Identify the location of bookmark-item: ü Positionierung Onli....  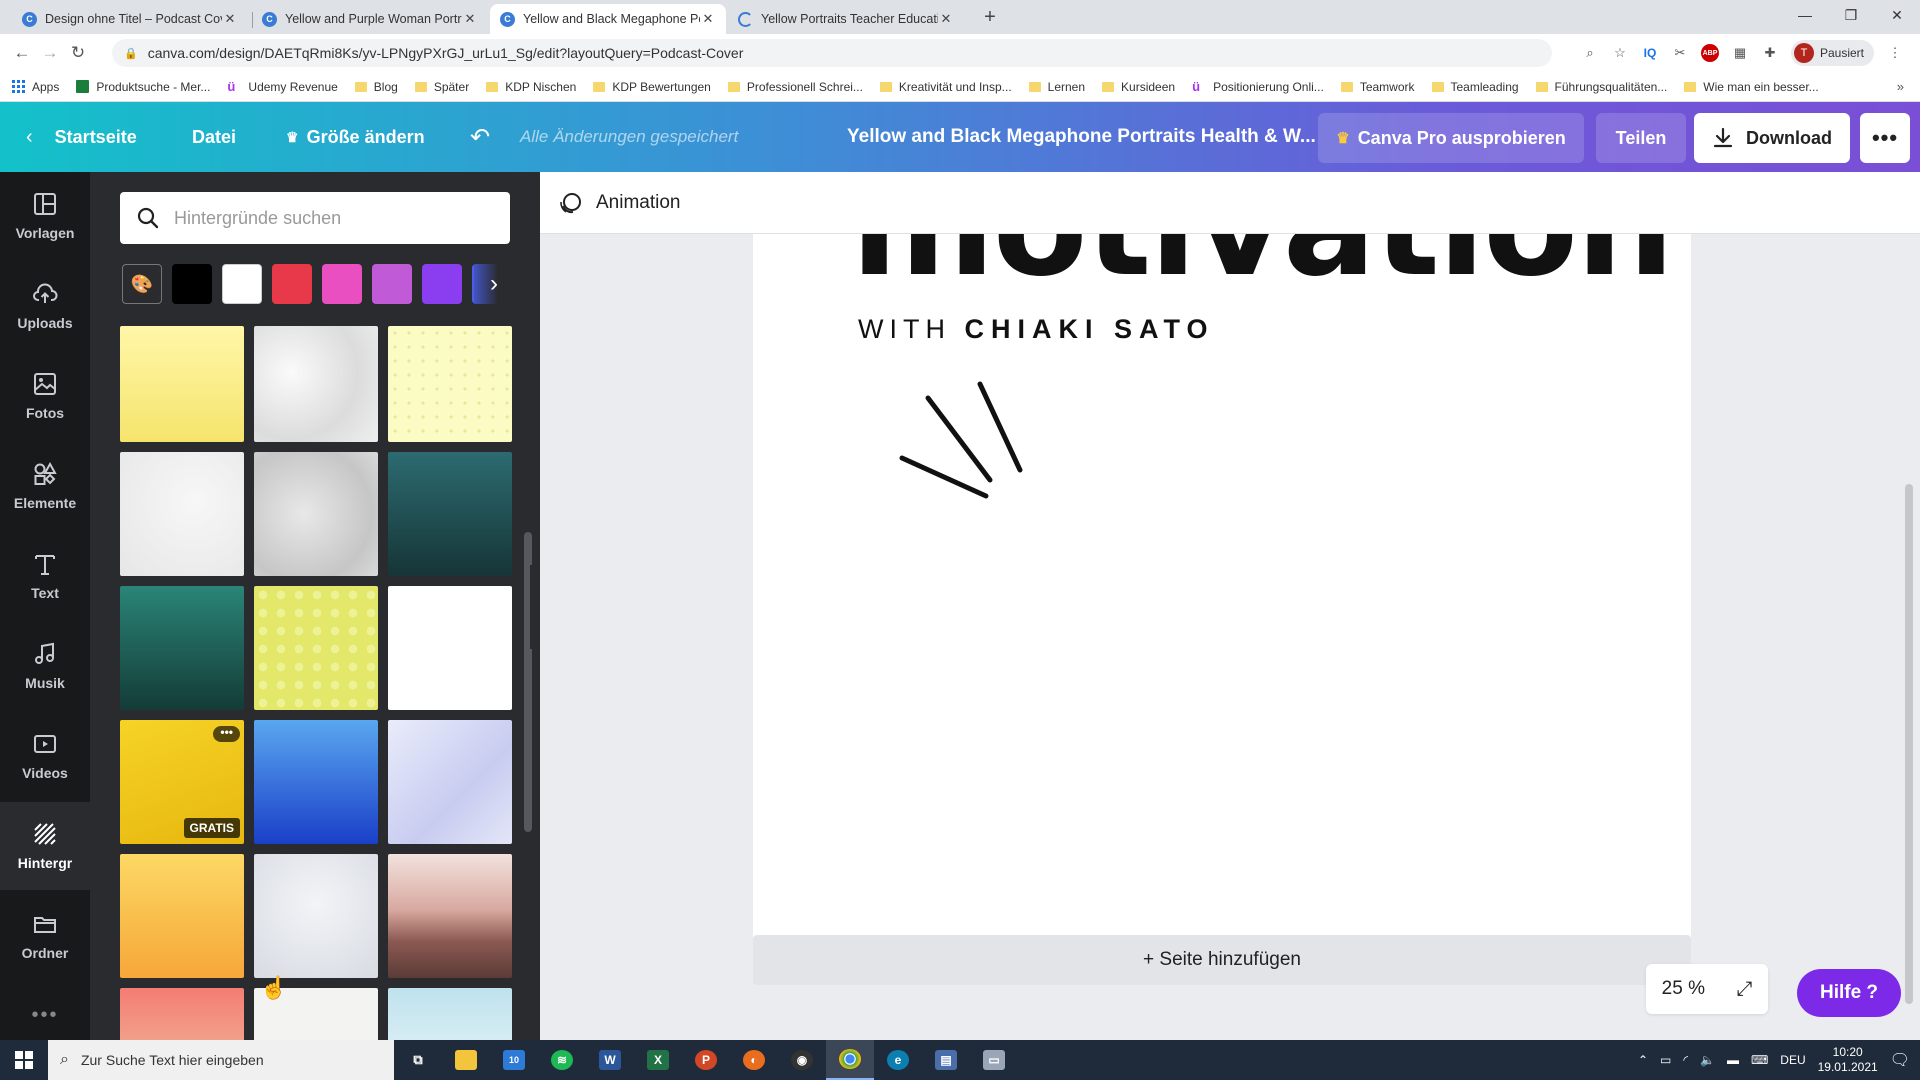
(1258, 86).